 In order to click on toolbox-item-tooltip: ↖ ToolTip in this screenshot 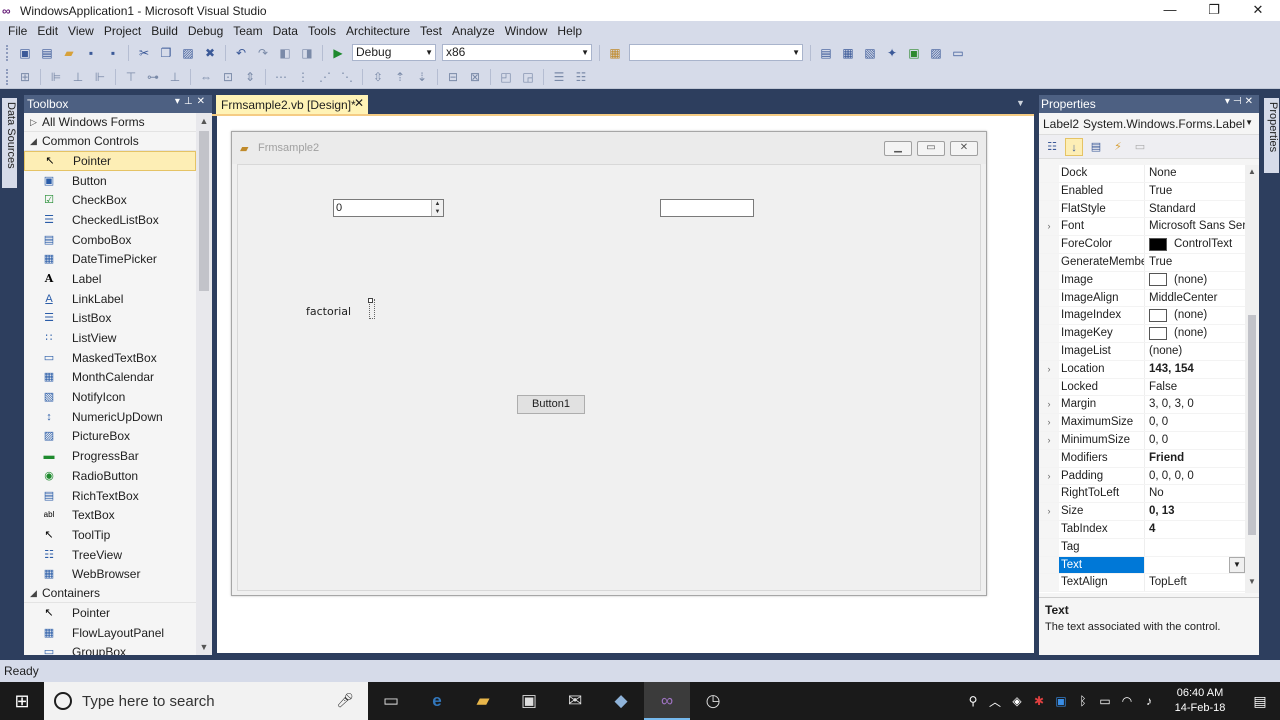, I will do `click(110, 535)`.